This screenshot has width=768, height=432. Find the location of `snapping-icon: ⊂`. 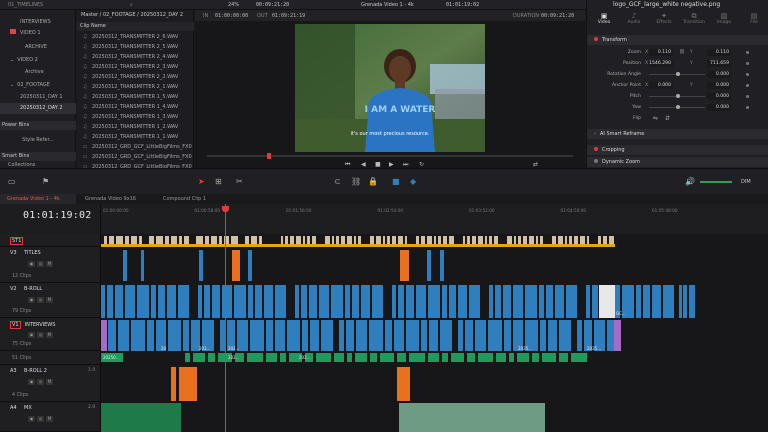

snapping-icon: ⊂ is located at coordinates (337, 181).